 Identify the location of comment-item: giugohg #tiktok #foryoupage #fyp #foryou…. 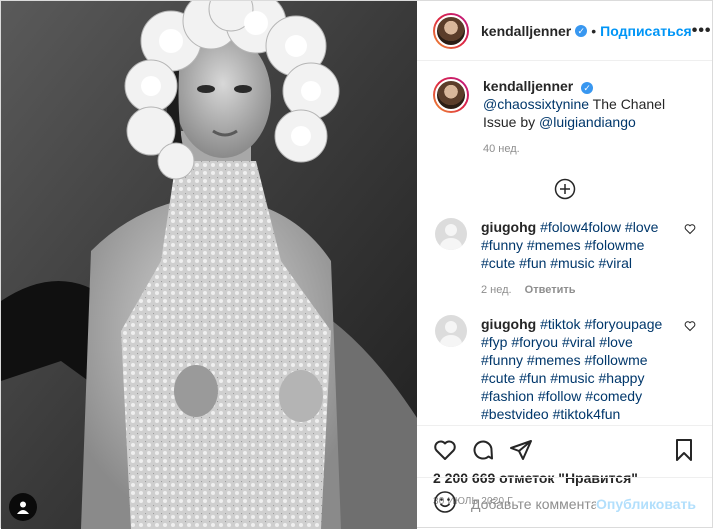
(564, 370).